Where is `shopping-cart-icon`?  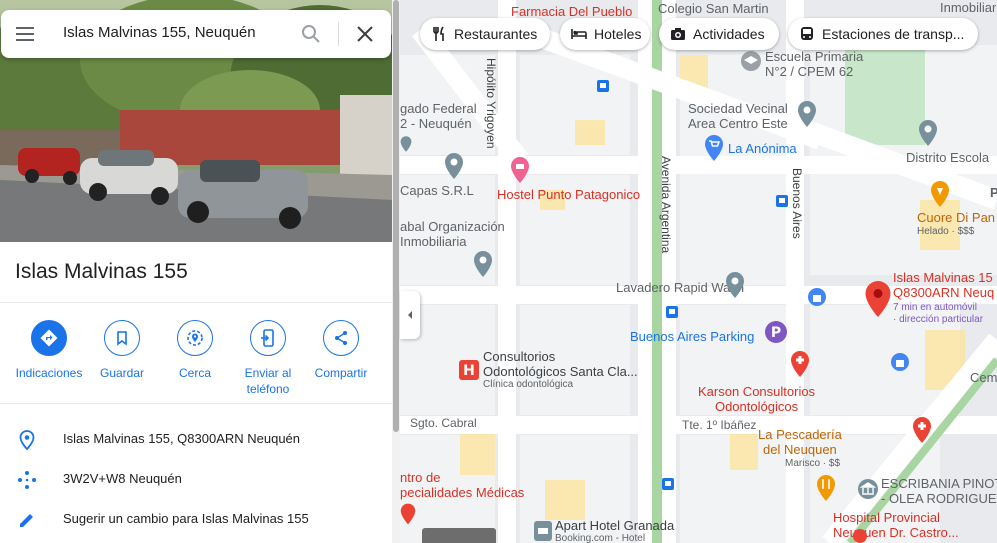
shopping-cart-icon is located at coordinates (714, 148).